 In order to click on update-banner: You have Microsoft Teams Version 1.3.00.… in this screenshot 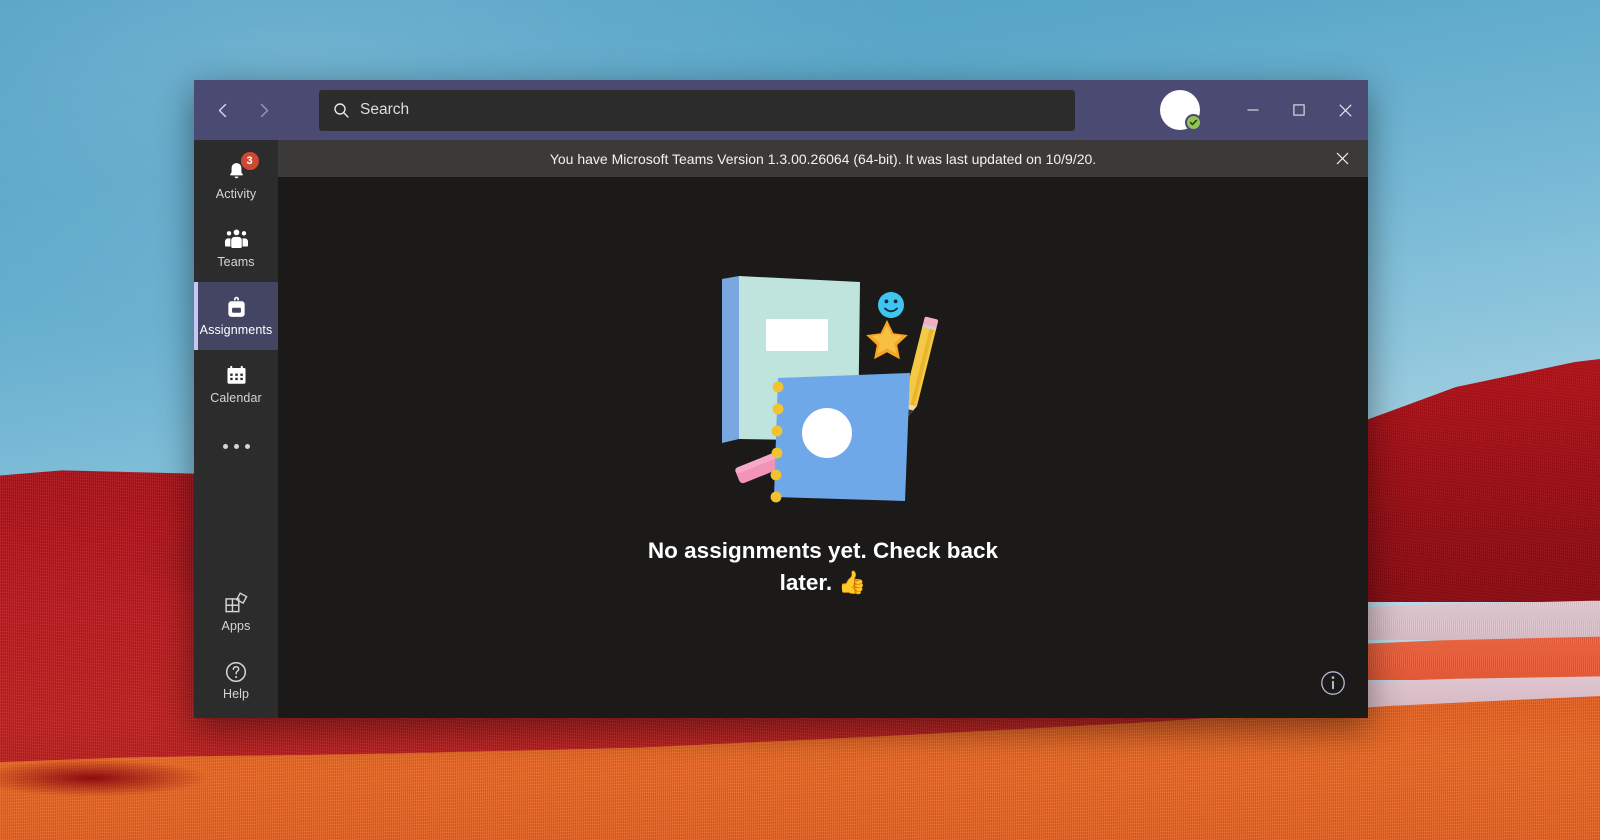, I will do `click(823, 158)`.